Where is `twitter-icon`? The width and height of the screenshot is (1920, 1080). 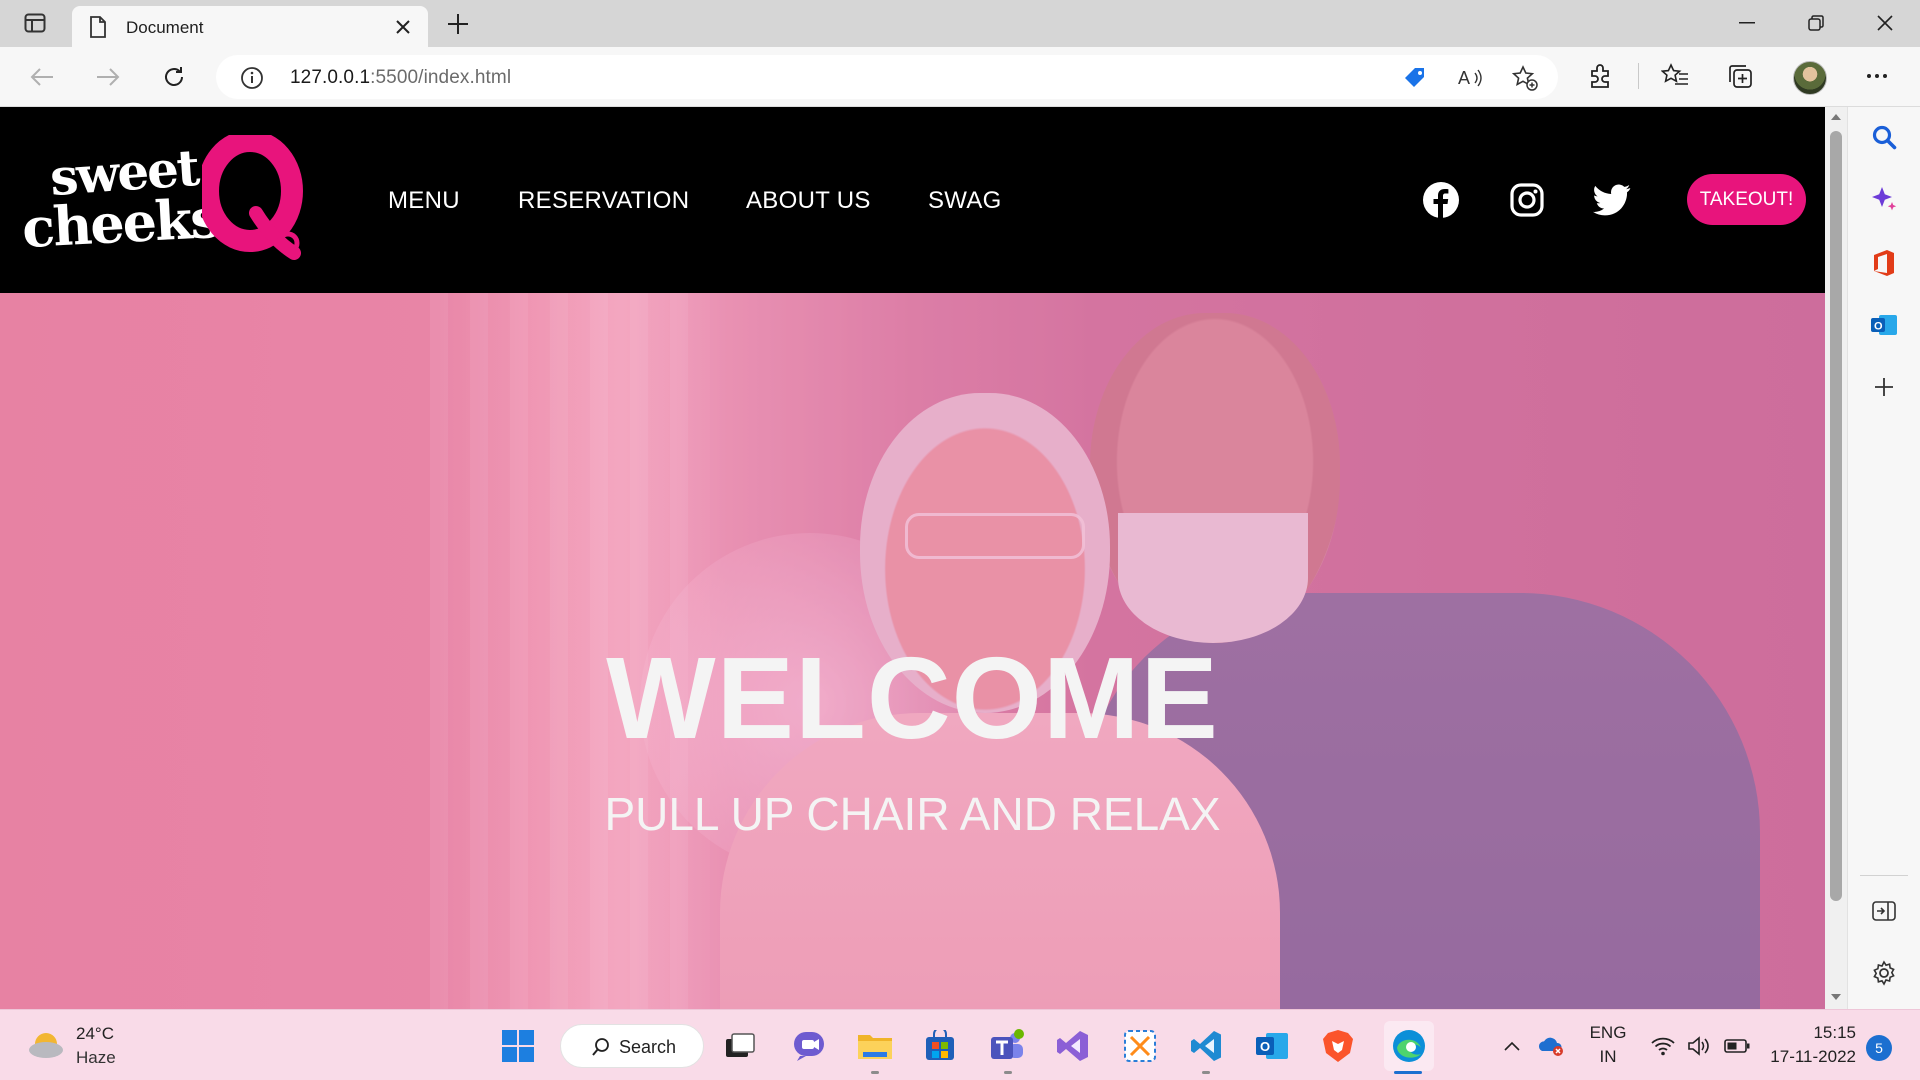 twitter-icon is located at coordinates (1612, 200).